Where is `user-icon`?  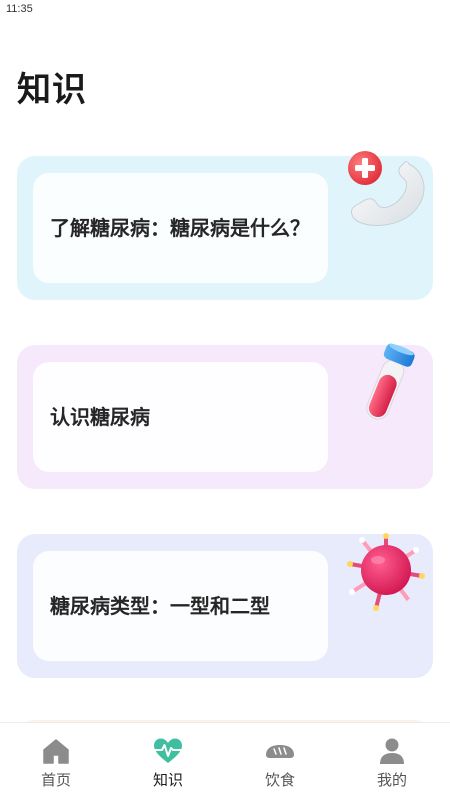
user-icon is located at coordinates (392, 751).